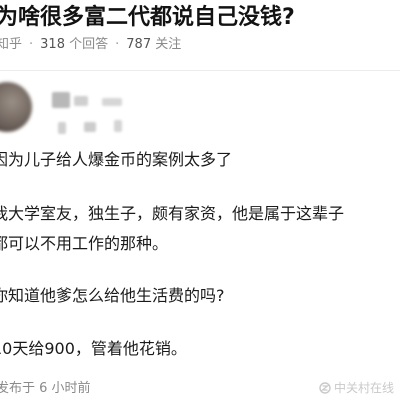  I want to click on zol-logo-icon, so click(325, 388).